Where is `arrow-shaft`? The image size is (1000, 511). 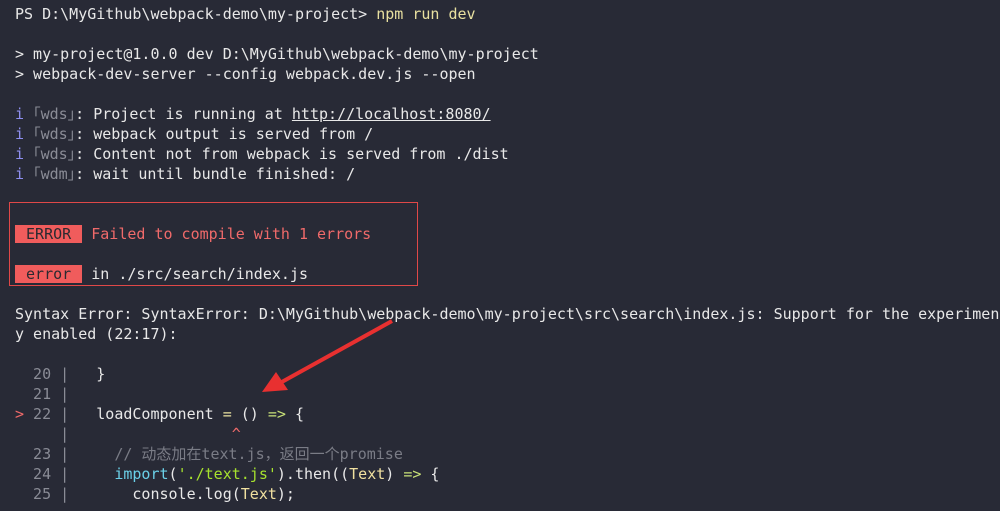
arrow-shaft is located at coordinates (336, 352).